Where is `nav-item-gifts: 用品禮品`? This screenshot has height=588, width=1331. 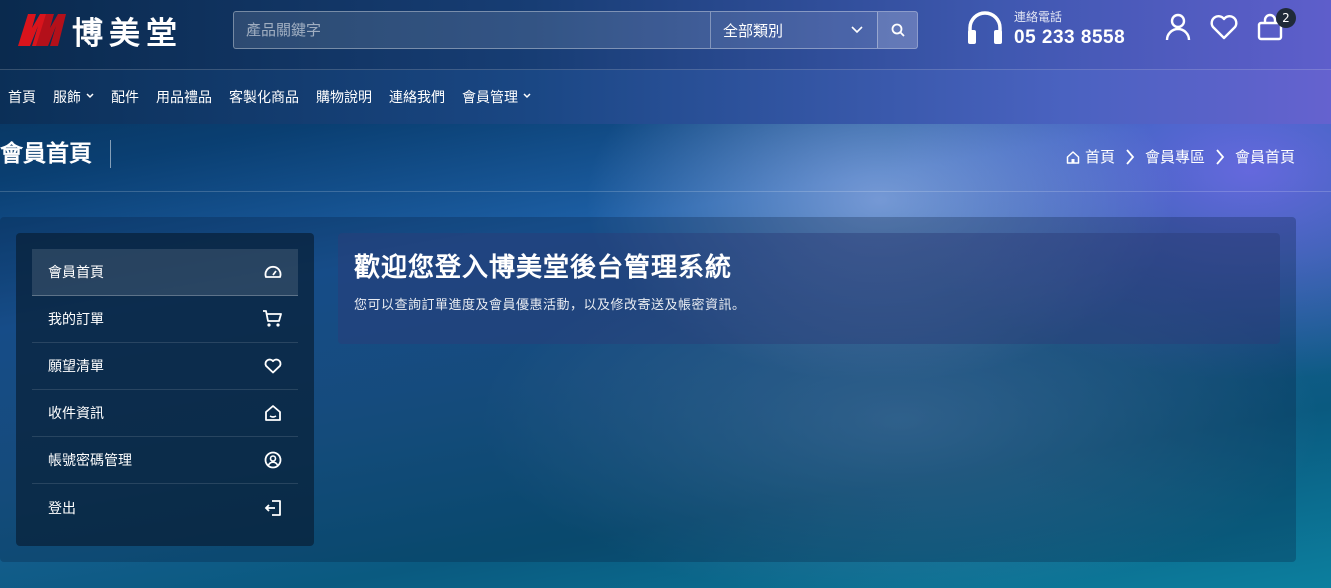 nav-item-gifts: 用品禮品 is located at coordinates (184, 97).